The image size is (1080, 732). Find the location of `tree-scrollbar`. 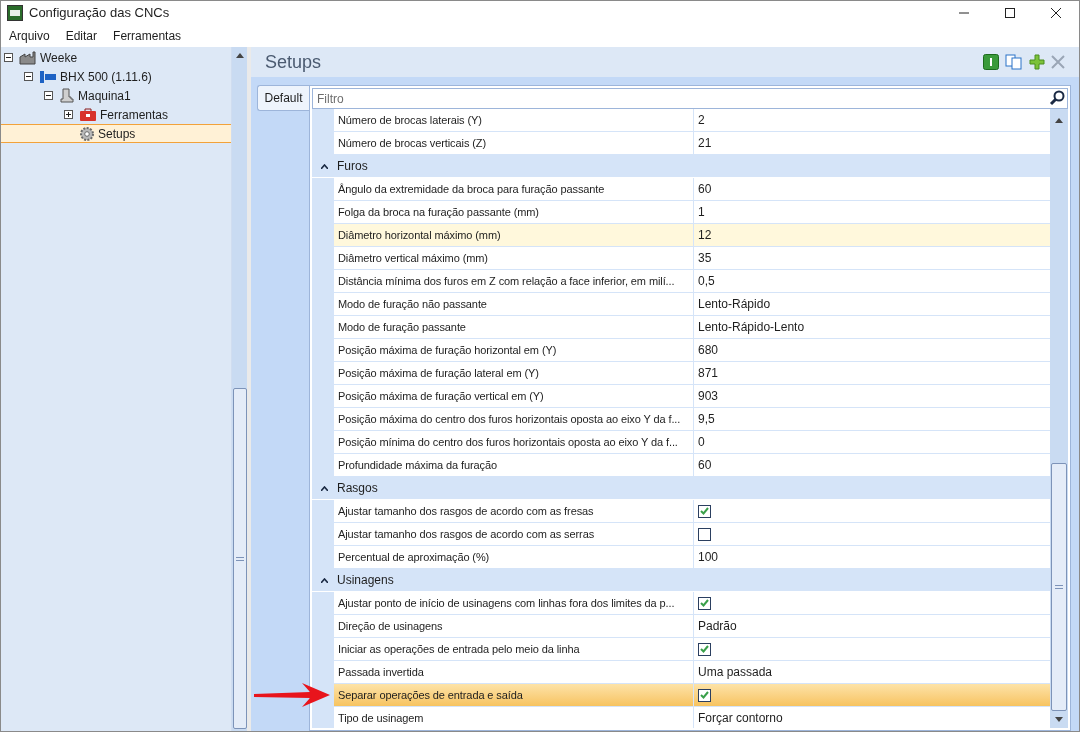

tree-scrollbar is located at coordinates (239, 389).